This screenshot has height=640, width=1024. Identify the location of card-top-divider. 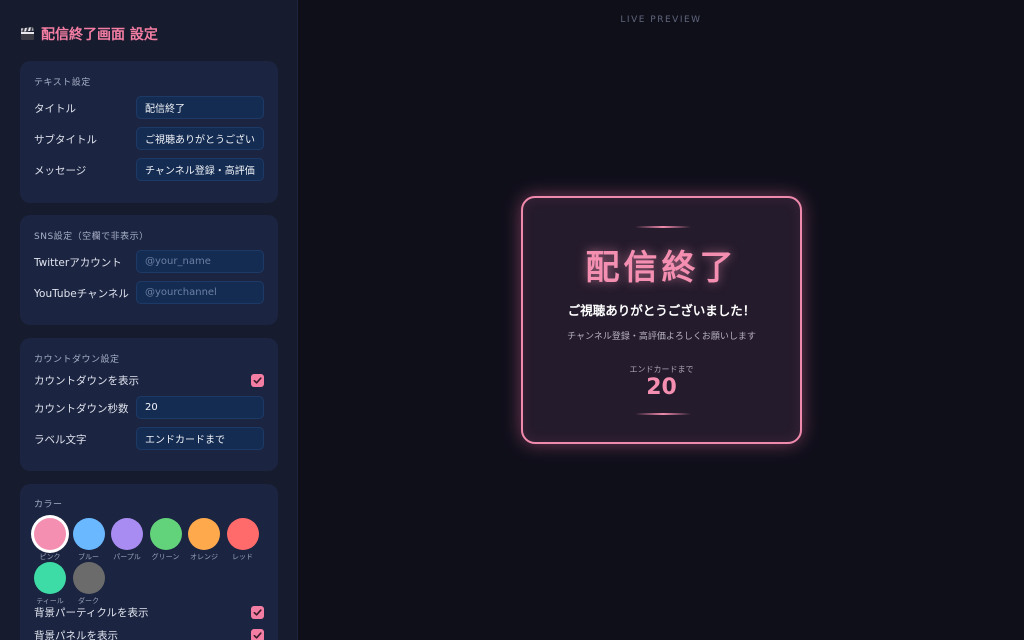
(663, 227).